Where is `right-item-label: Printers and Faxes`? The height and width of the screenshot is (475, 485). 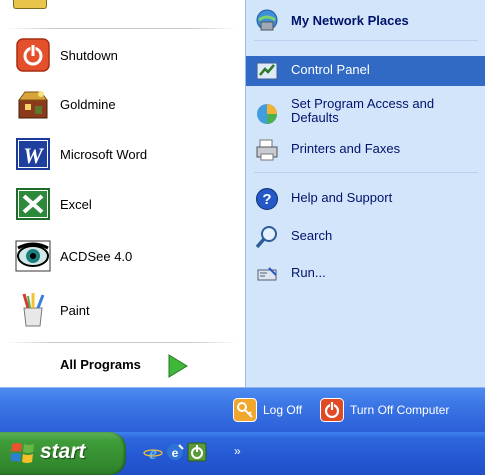 right-item-label: Printers and Faxes is located at coordinates (346, 148).